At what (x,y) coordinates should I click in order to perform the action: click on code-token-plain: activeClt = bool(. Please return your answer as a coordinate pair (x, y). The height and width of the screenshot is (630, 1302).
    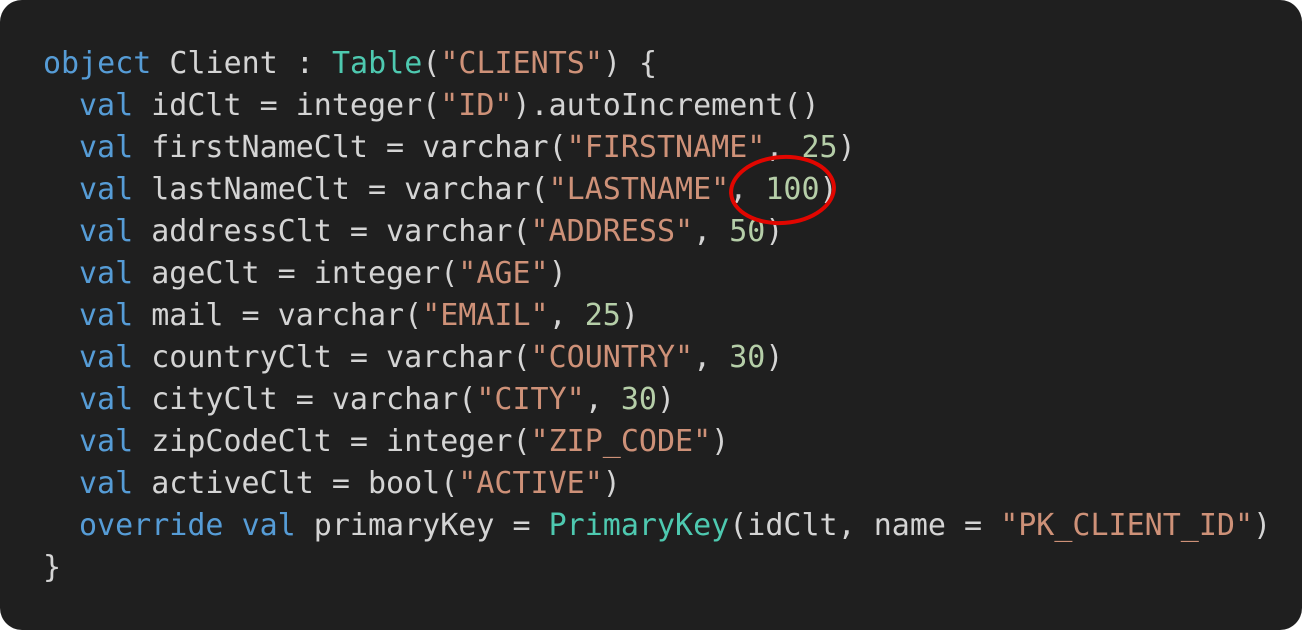
    Looking at the image, I should click on (296, 483).